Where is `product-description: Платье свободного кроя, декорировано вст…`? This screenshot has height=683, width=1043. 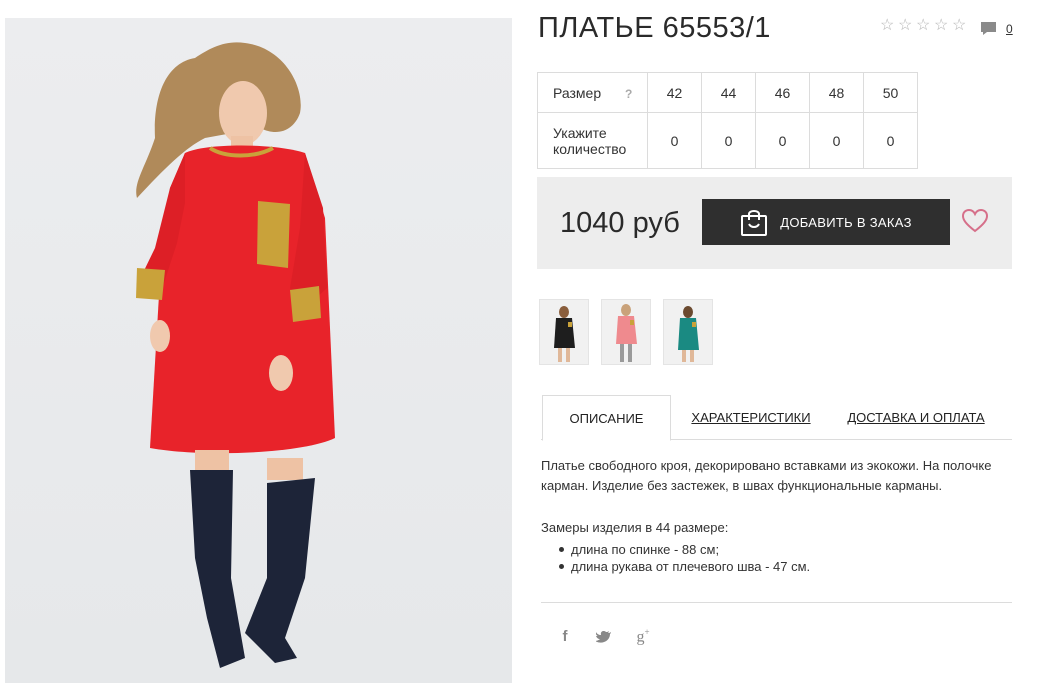 product-description: Платье свободного кроя, декорировано вст… is located at coordinates (766, 475).